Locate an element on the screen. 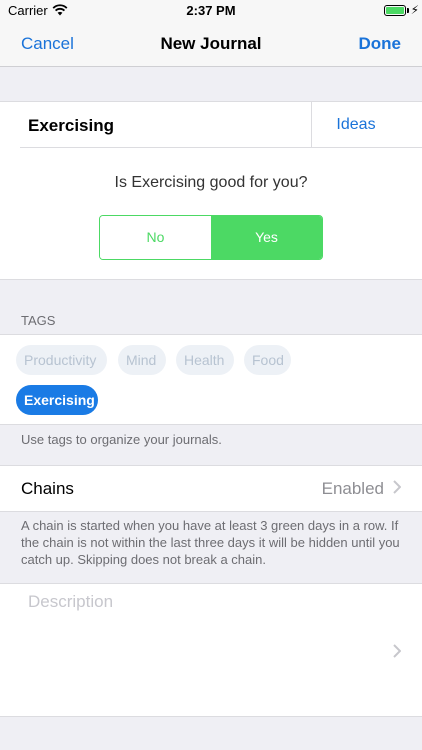 Image resolution: width=422 pixels, height=750 pixels. tag-chip-mind: Mind is located at coordinates (142, 360).